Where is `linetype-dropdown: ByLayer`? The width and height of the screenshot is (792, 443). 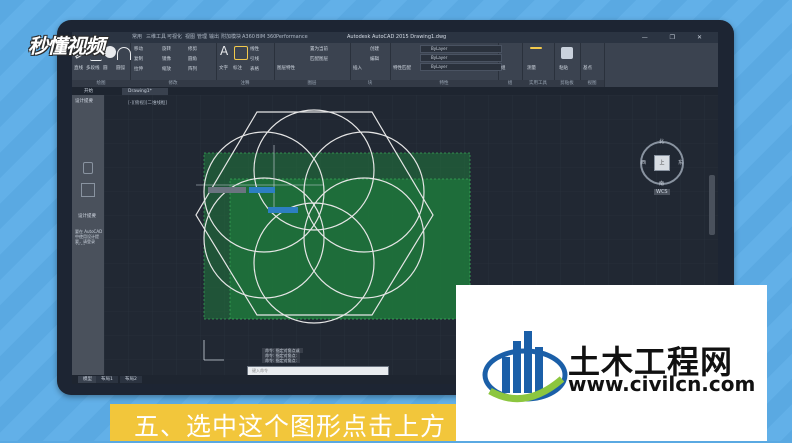 linetype-dropdown: ByLayer is located at coordinates (461, 58).